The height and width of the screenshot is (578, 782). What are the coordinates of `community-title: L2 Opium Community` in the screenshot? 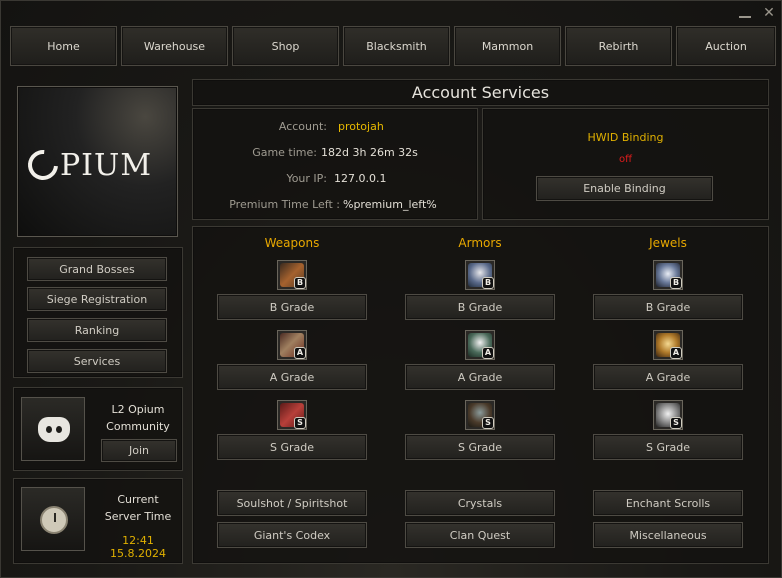 It's located at (138, 418).